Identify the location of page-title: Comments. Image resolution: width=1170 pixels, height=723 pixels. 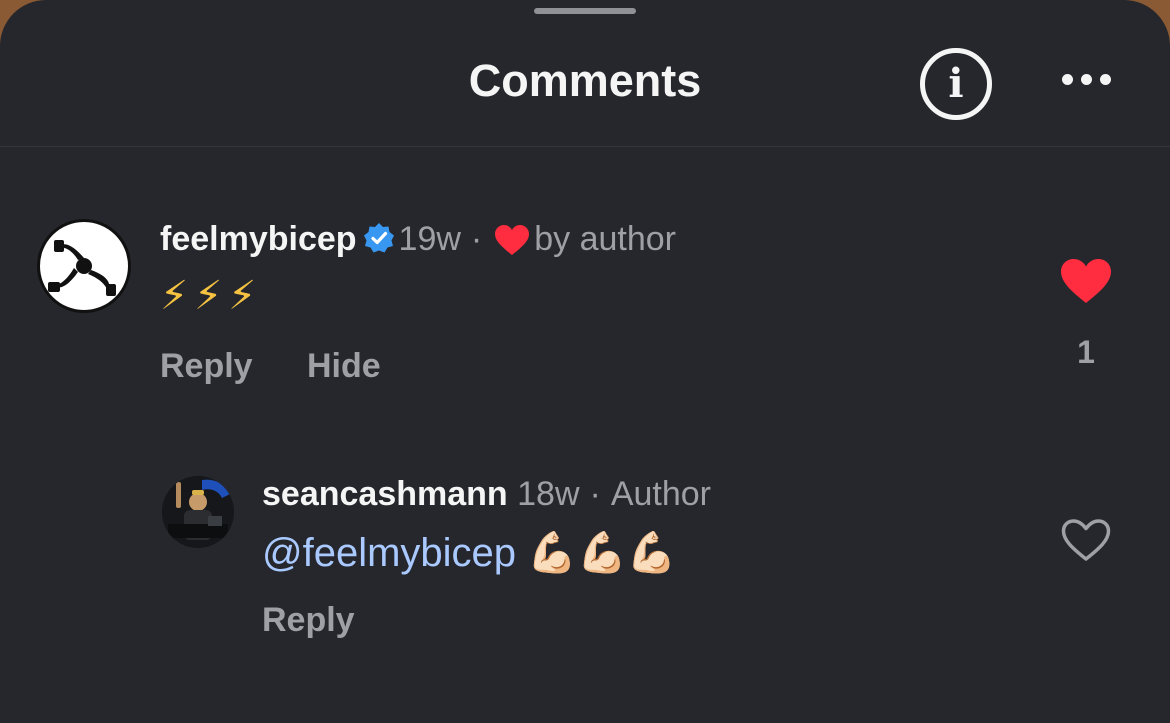
(585, 80).